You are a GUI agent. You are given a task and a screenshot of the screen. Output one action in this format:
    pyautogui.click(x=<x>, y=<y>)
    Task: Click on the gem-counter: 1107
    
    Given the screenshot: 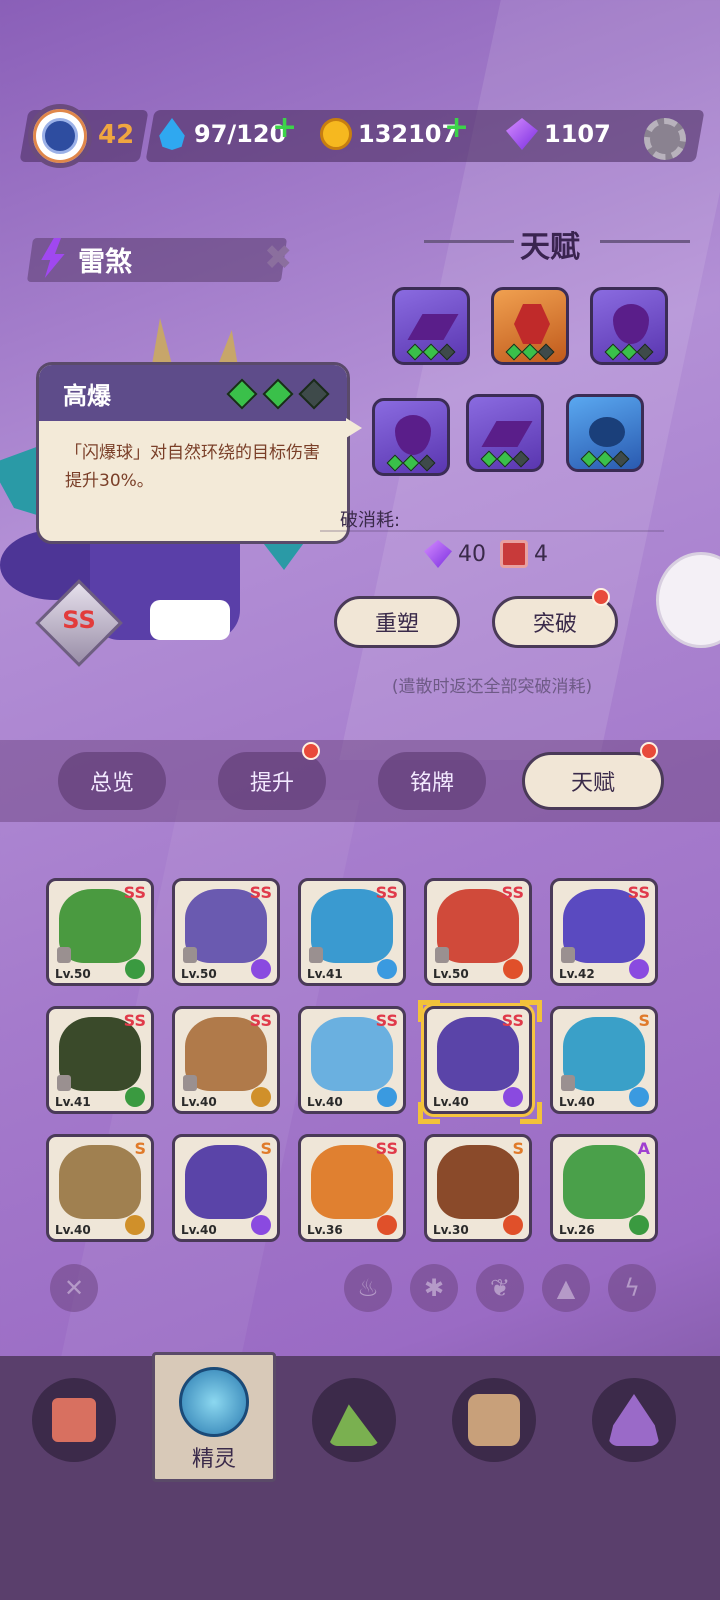 What is the action you would take?
    pyautogui.click(x=558, y=134)
    